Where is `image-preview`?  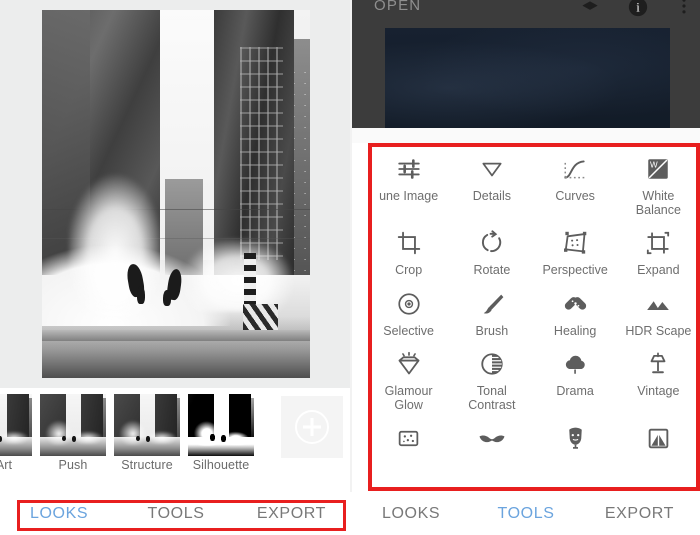
image-preview is located at coordinates (527, 78).